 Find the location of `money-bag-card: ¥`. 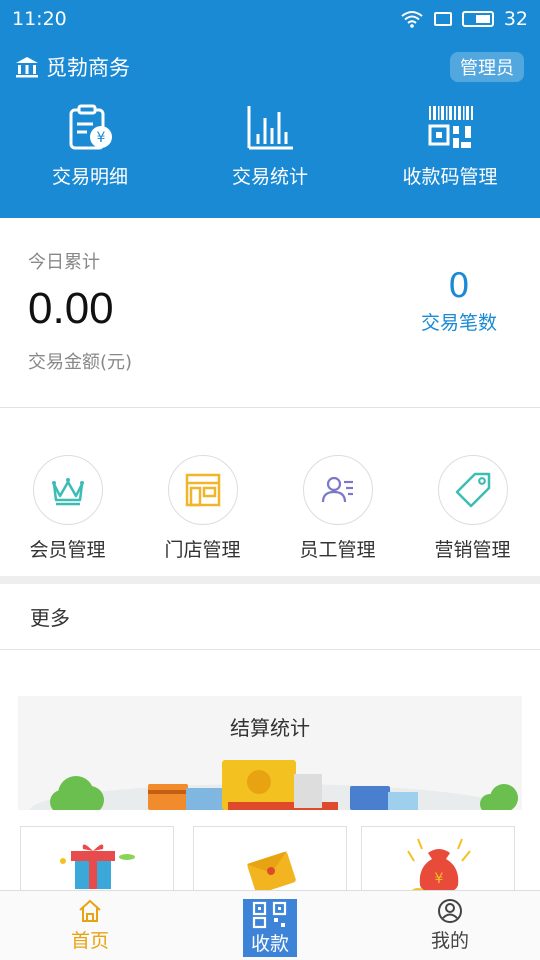

money-bag-card: ¥ is located at coordinates (438, 861).